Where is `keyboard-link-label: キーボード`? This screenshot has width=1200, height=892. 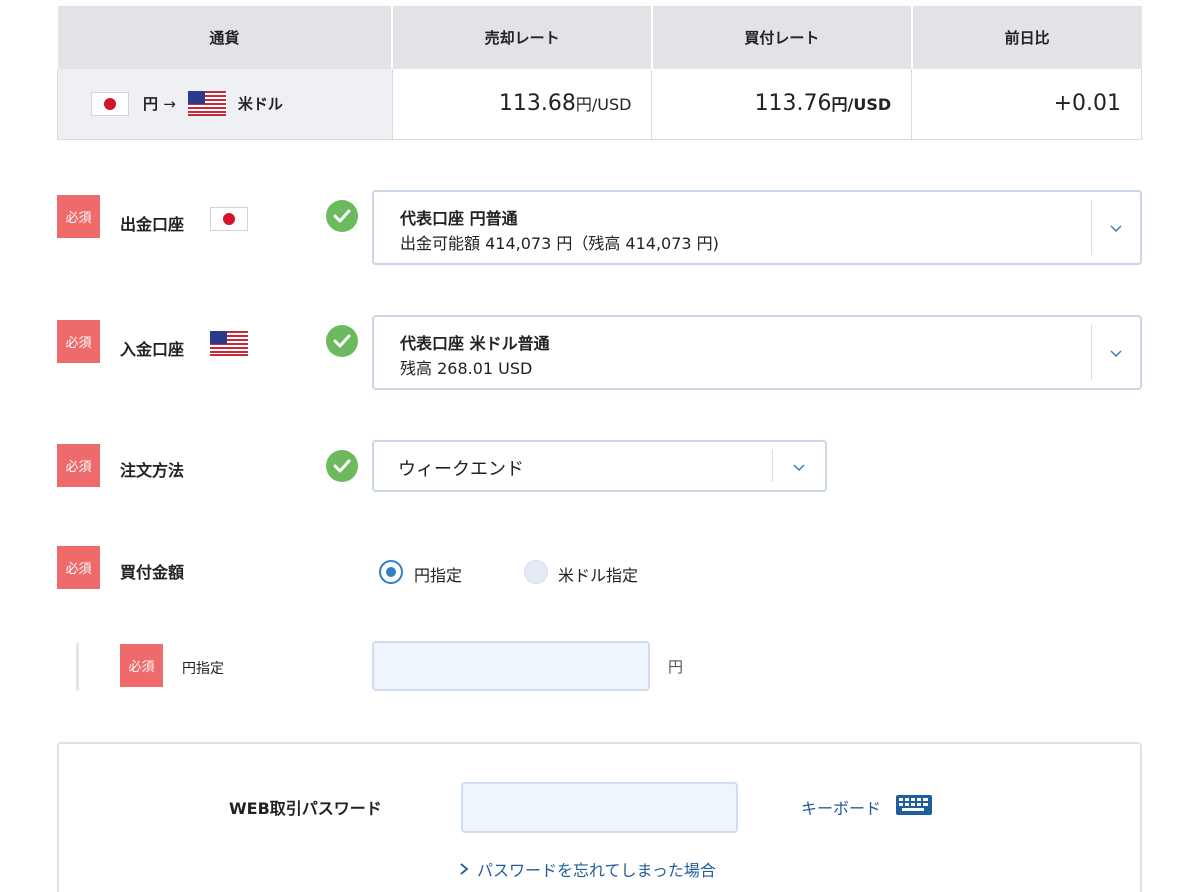 keyboard-link-label: キーボード is located at coordinates (841, 808).